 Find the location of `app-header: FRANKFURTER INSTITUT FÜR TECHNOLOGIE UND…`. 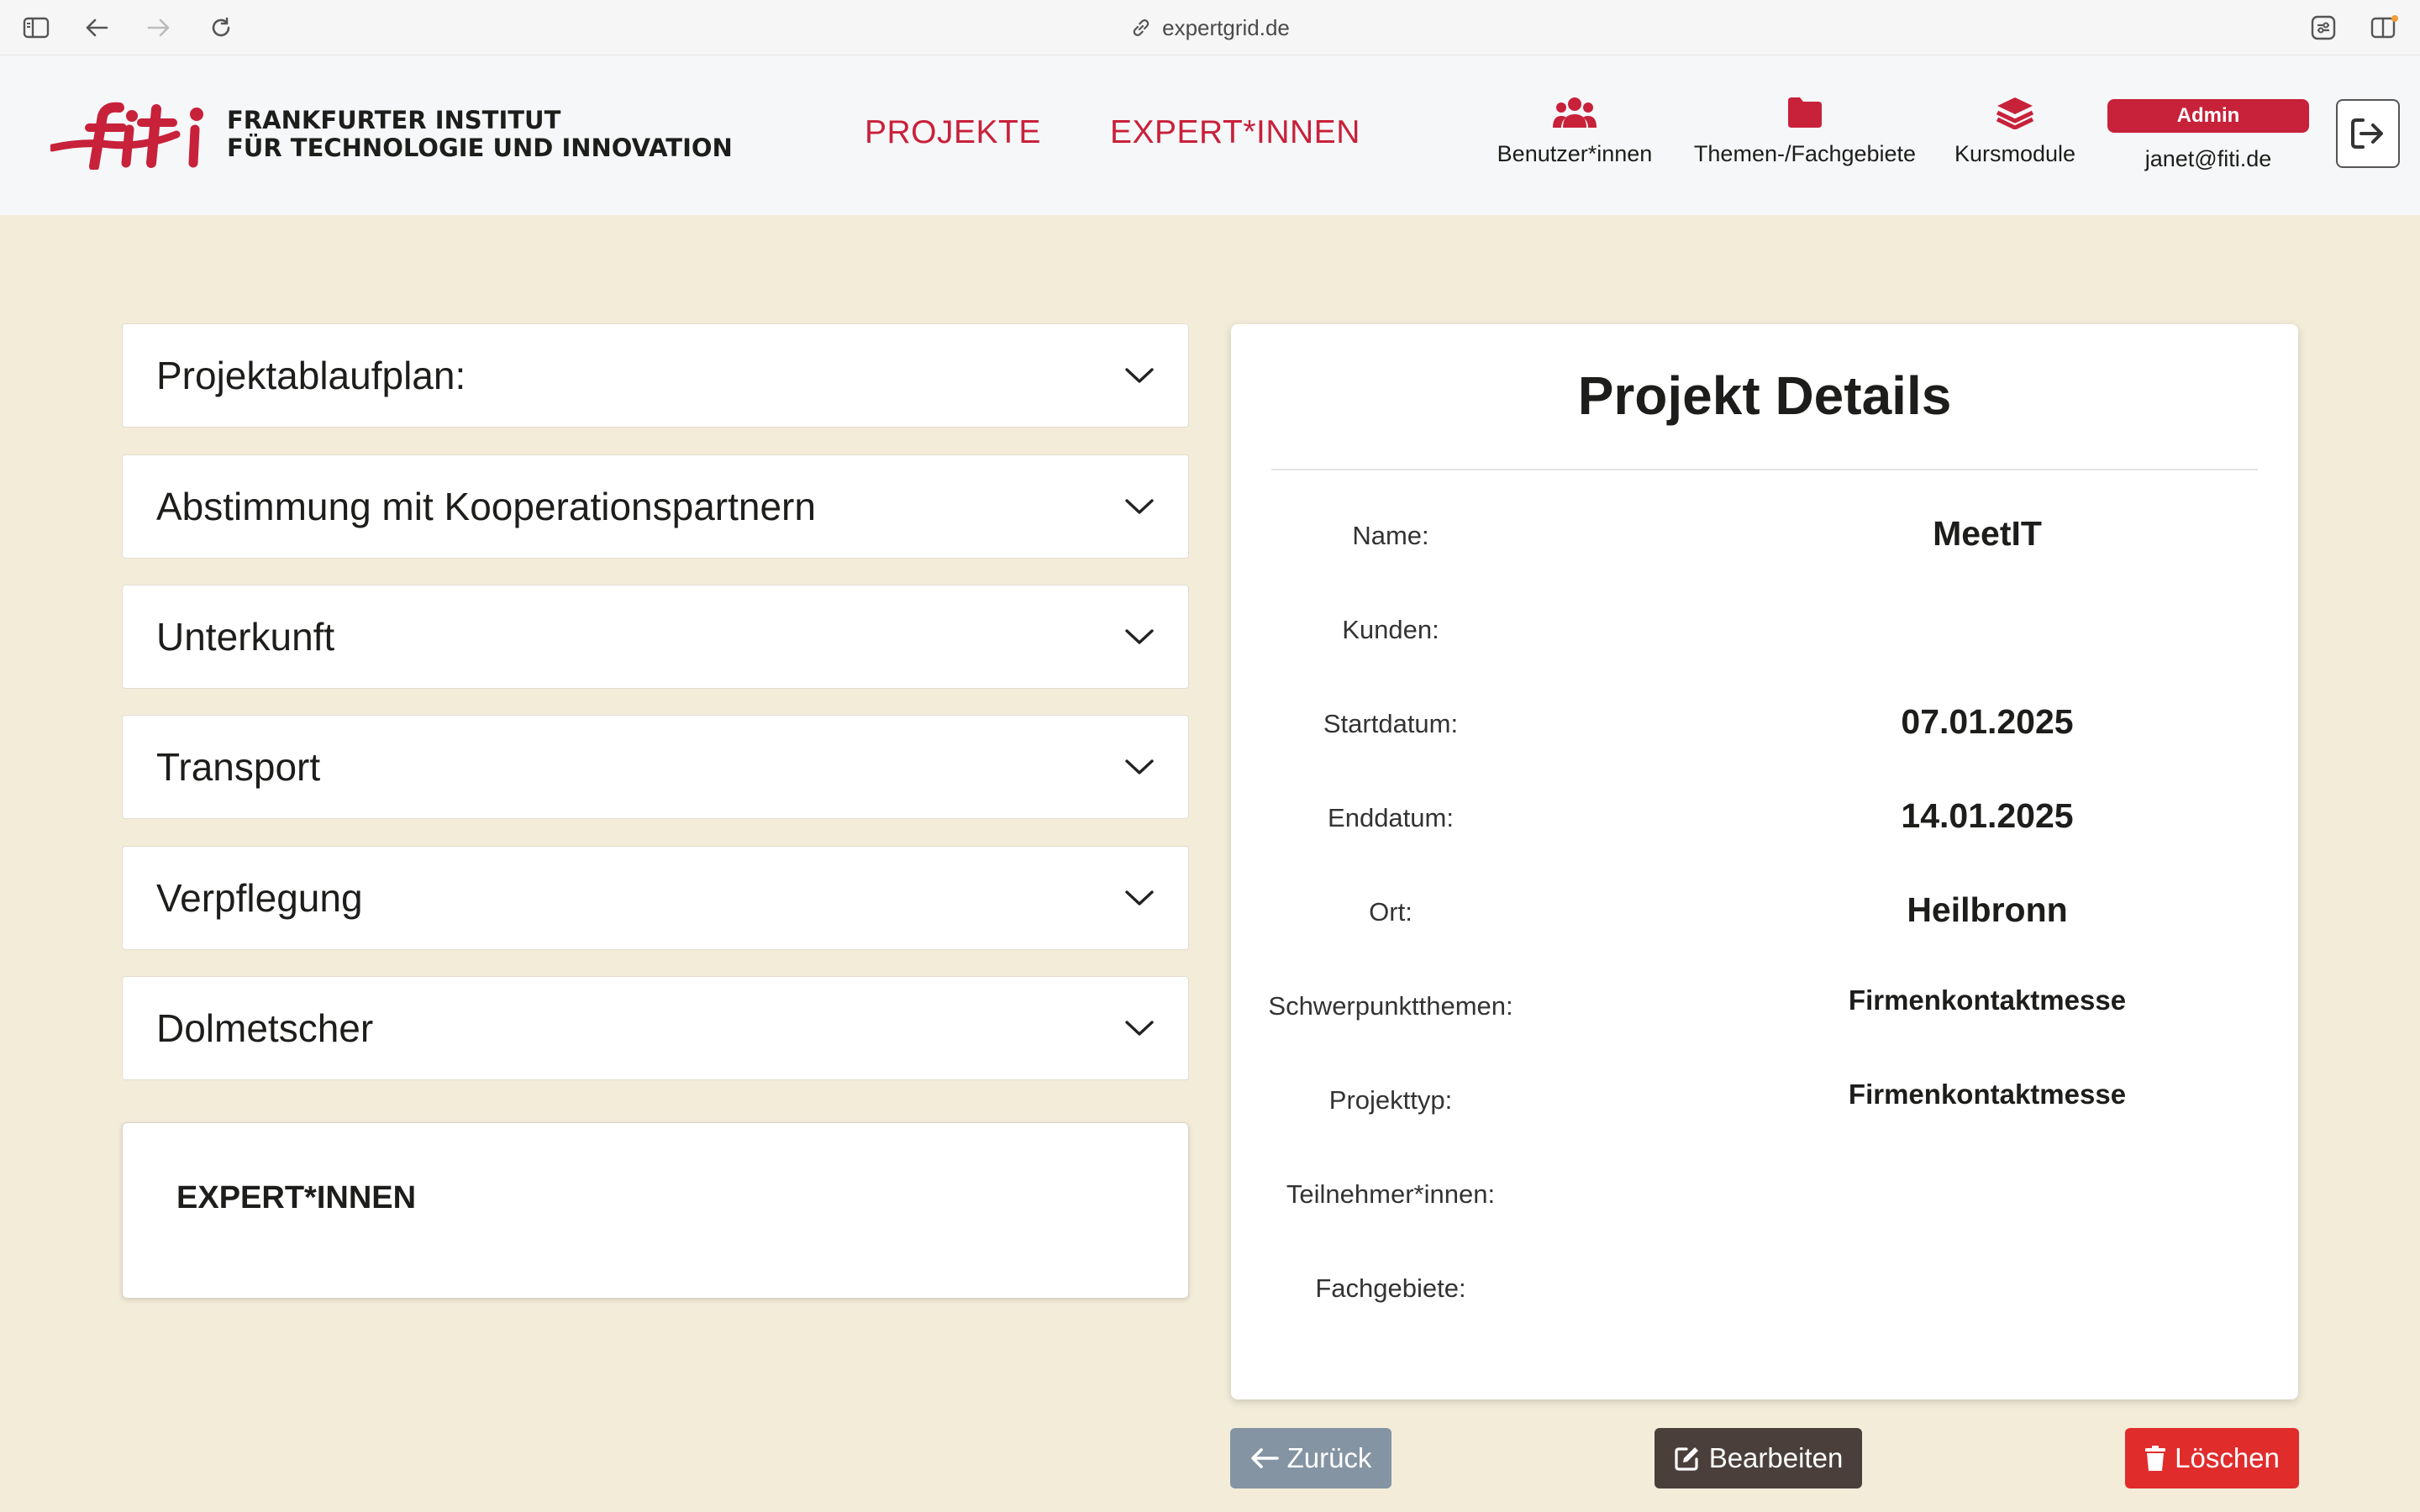

app-header: FRANKFURTER INSTITUT FÜR TECHNOLOGIE UND… is located at coordinates (1210, 135).